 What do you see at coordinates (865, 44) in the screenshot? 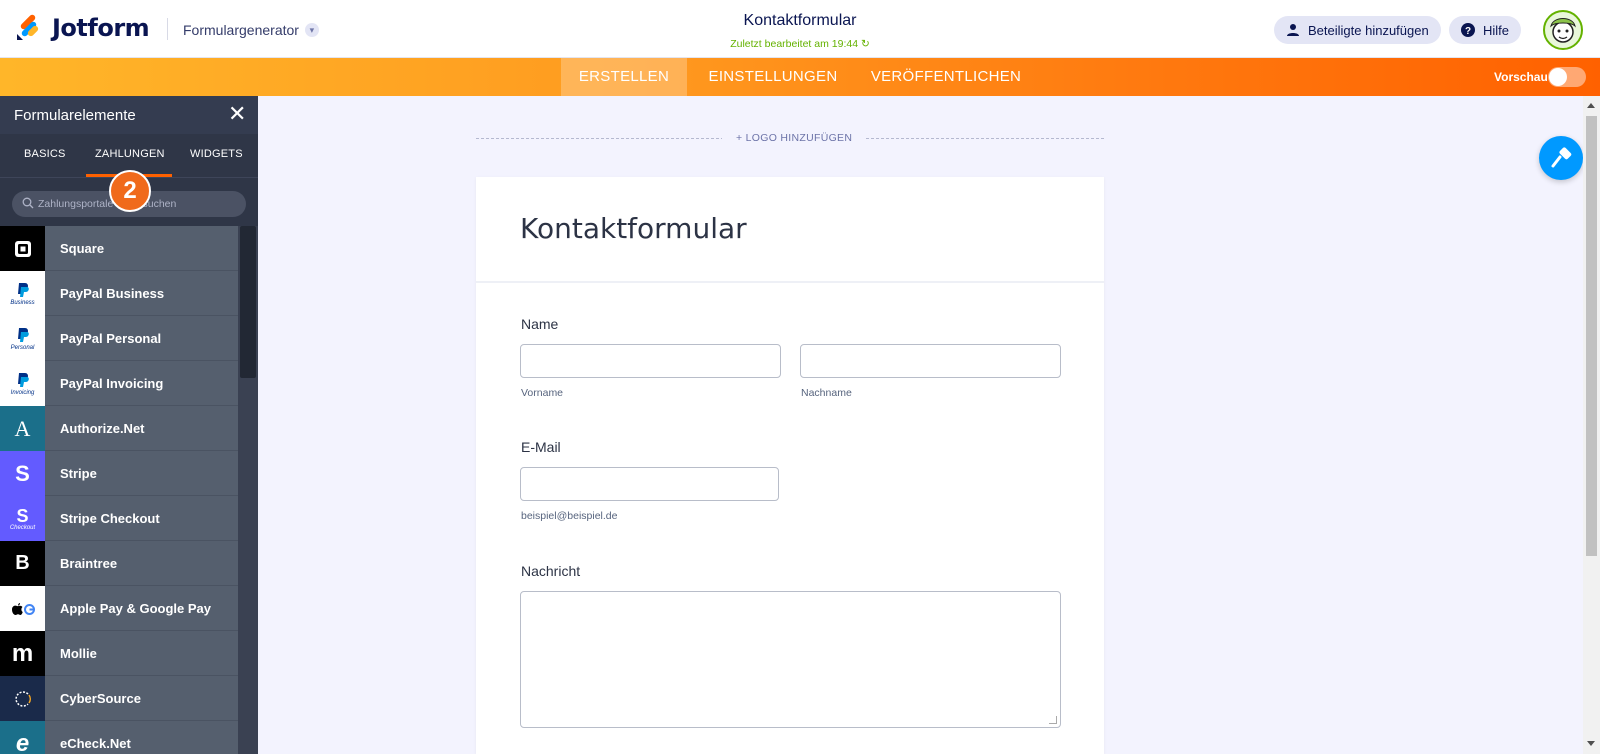
I see `refresh-icon: ↻` at bounding box center [865, 44].